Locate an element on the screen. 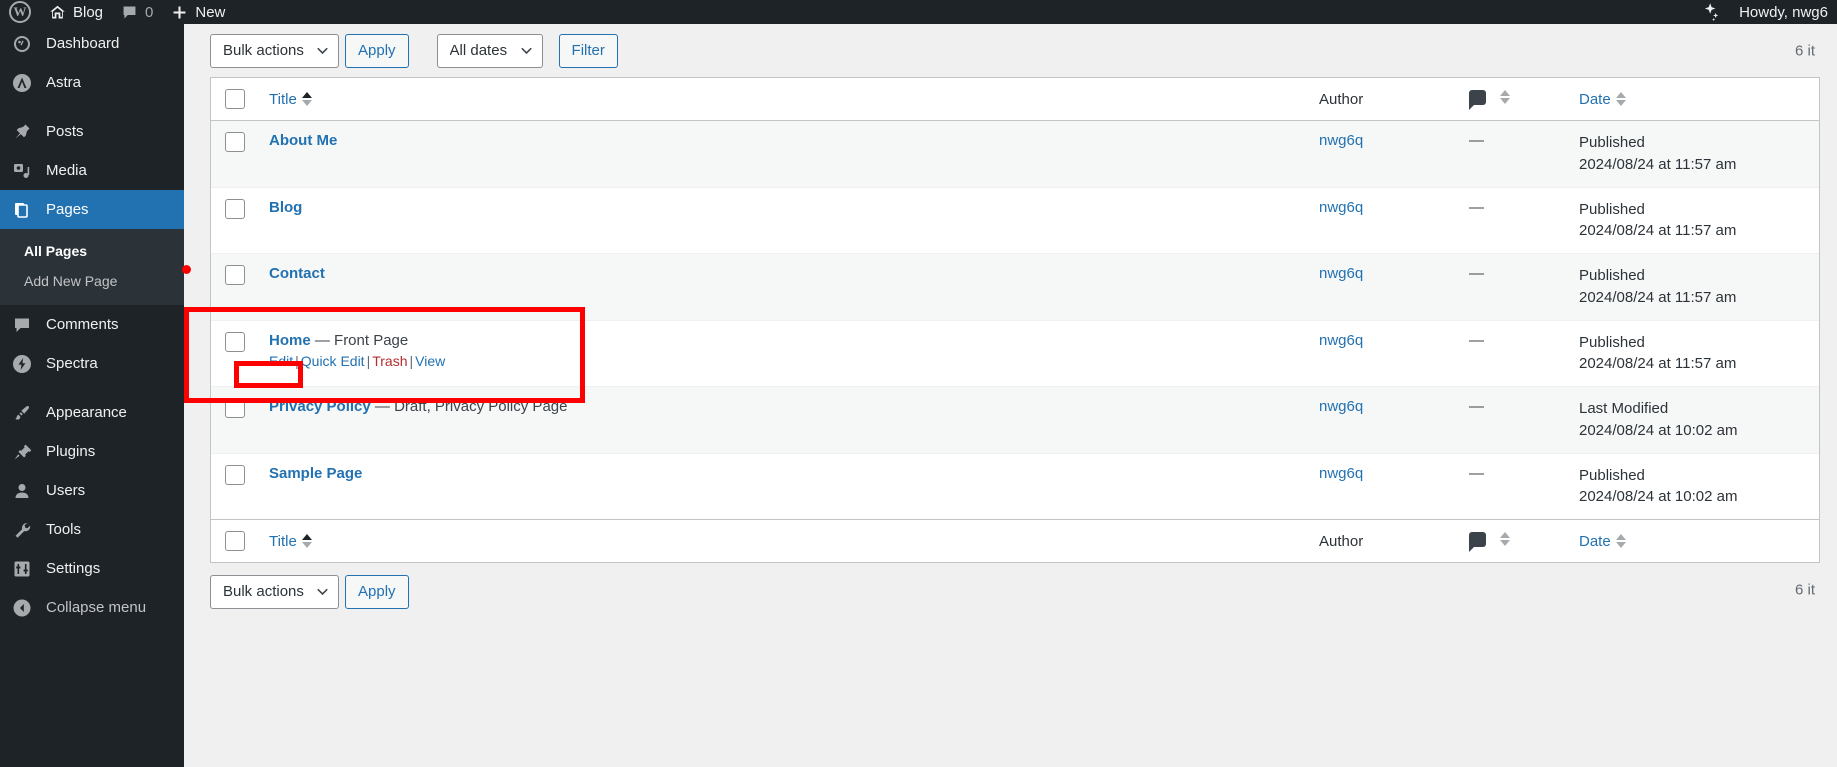  sidebar-item-media: Media is located at coordinates (92, 170).